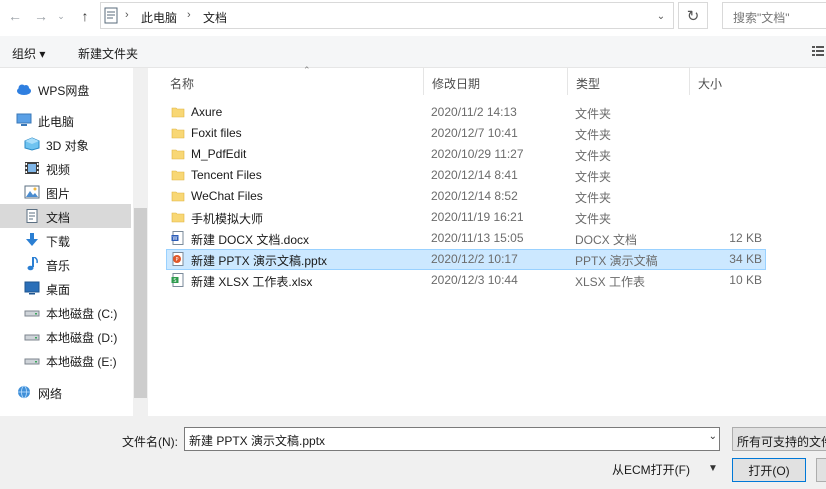  What do you see at coordinates (818, 51) in the screenshot?
I see `view-options-icon` at bounding box center [818, 51].